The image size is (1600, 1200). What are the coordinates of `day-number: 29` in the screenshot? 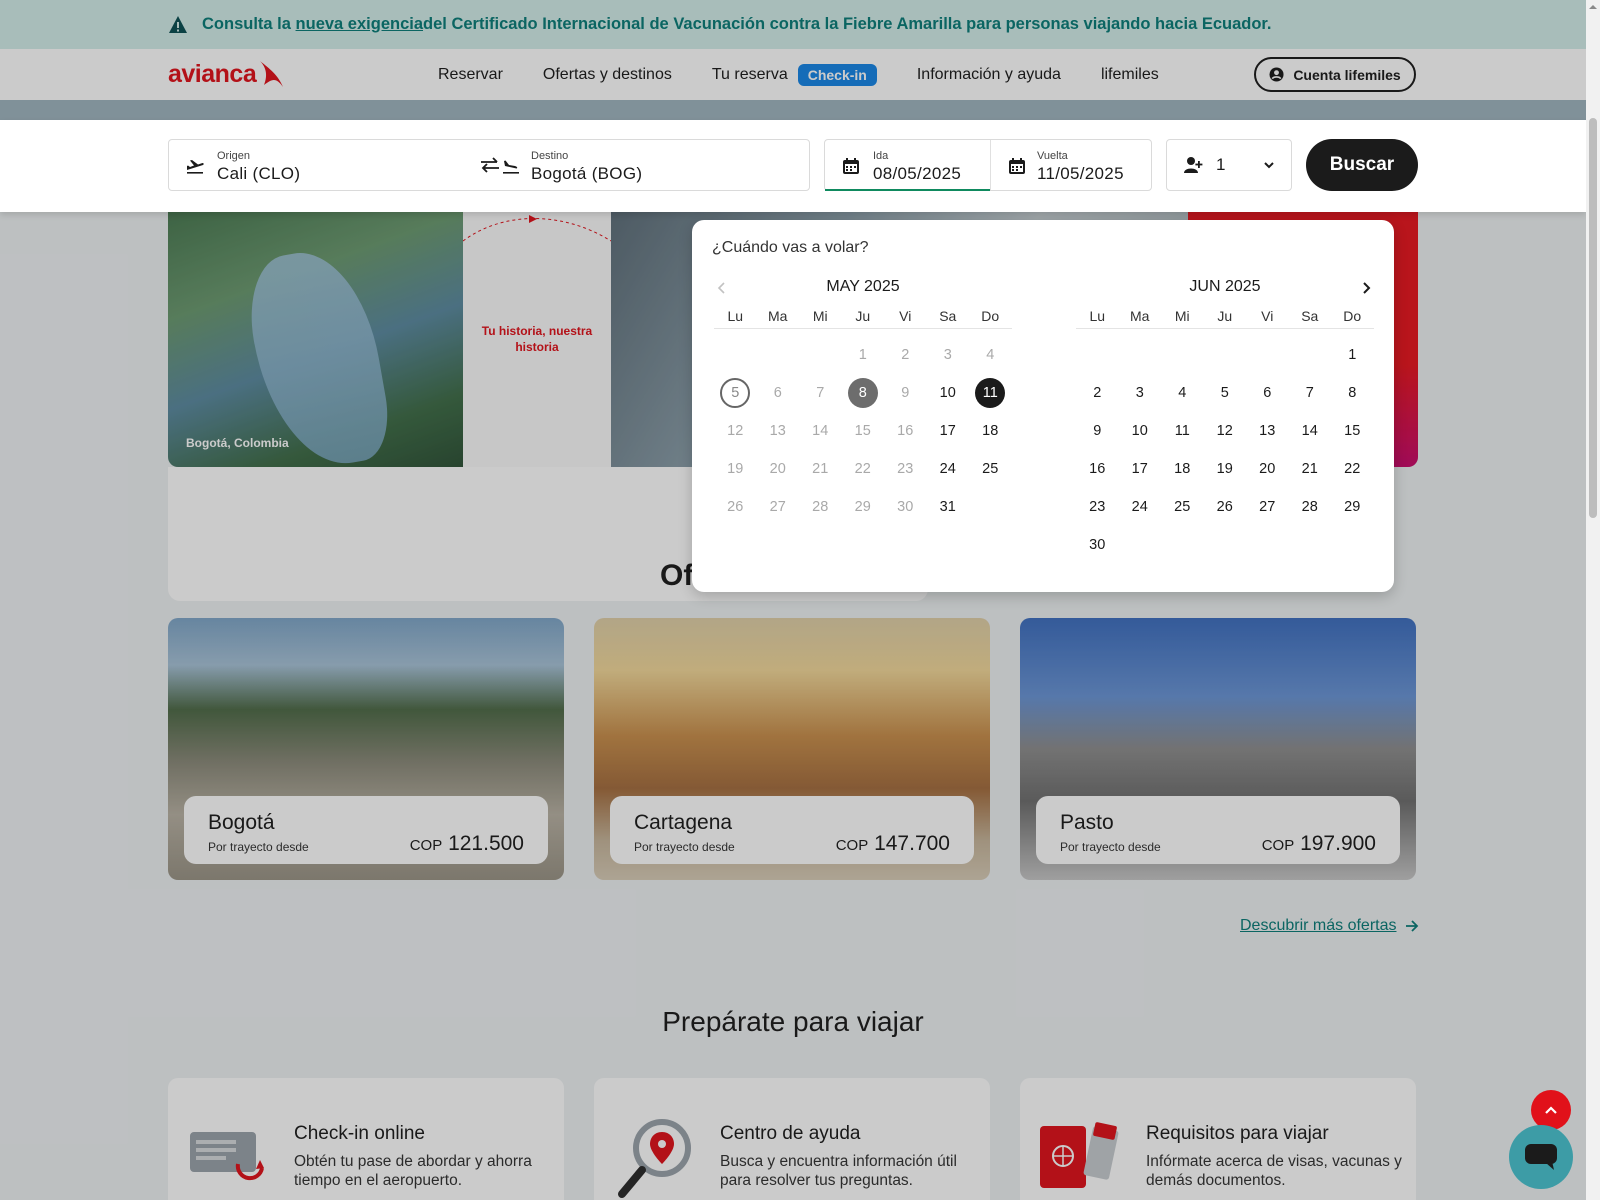 It's located at (862, 507).